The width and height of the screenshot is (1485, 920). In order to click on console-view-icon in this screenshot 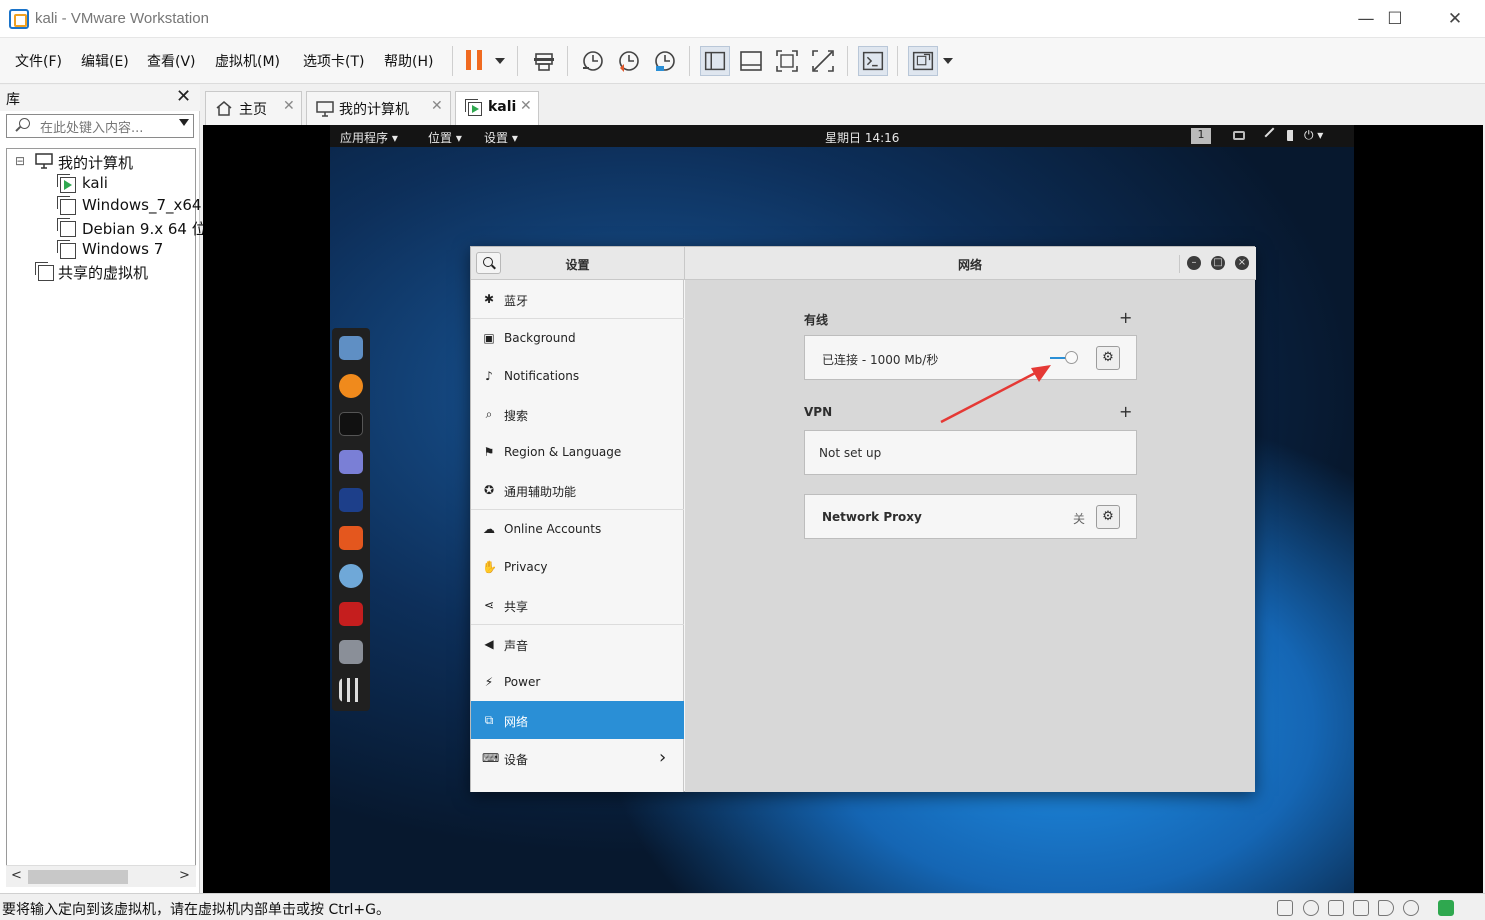, I will do `click(873, 61)`.